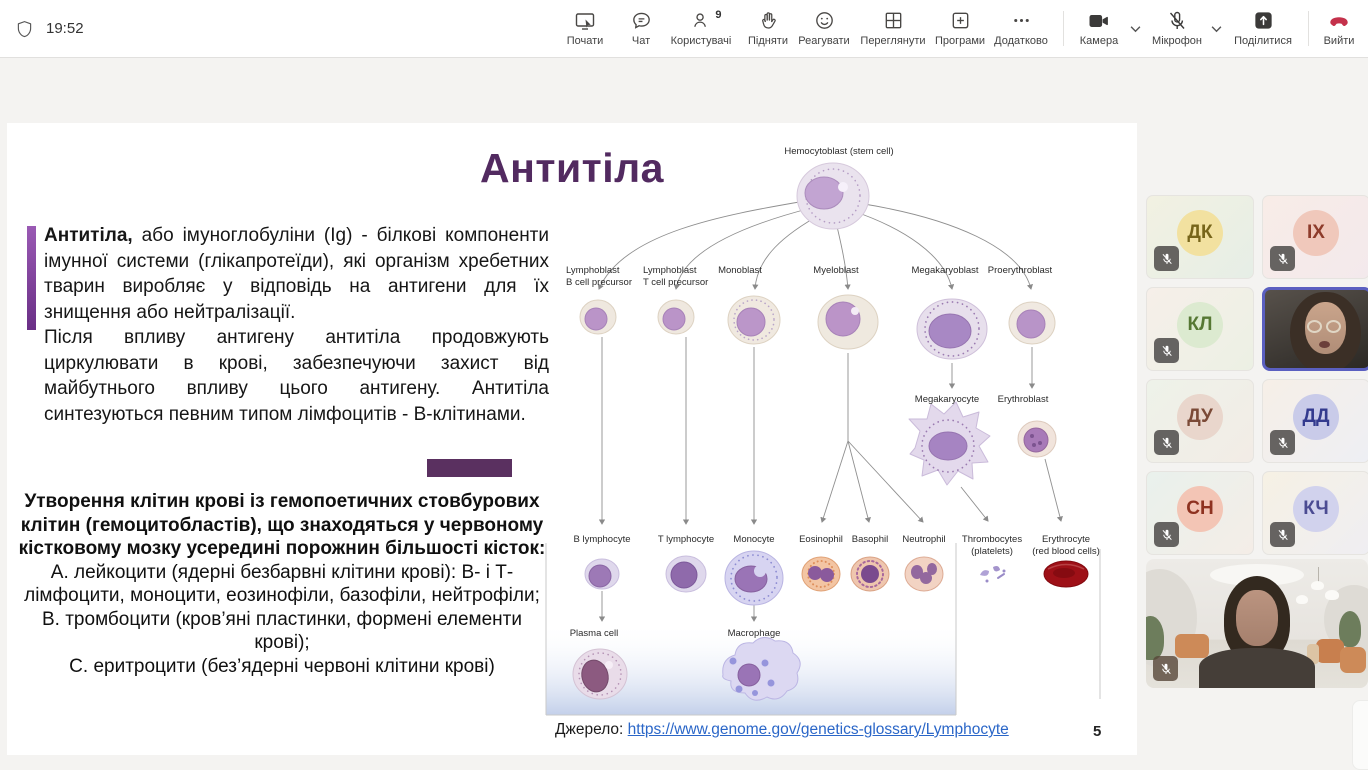 The width and height of the screenshot is (1368, 770). I want to click on participant-tile: ІХ, so click(1315, 237).